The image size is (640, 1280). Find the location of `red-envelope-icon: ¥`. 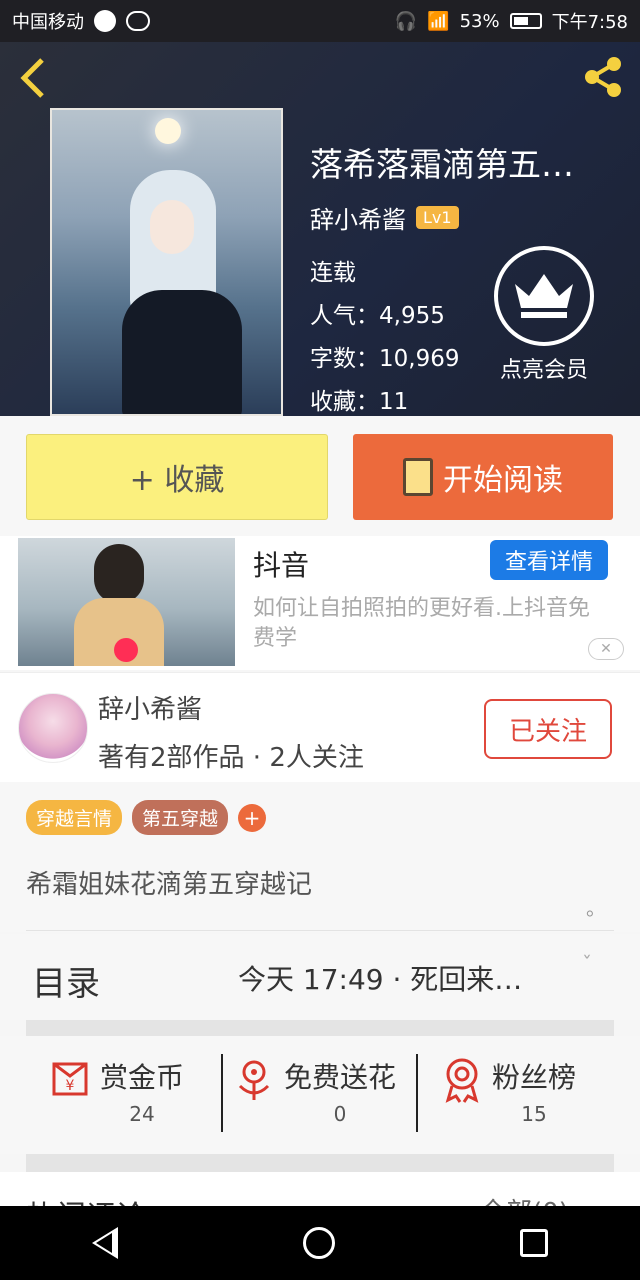

red-envelope-icon: ¥ is located at coordinates (70, 1079).